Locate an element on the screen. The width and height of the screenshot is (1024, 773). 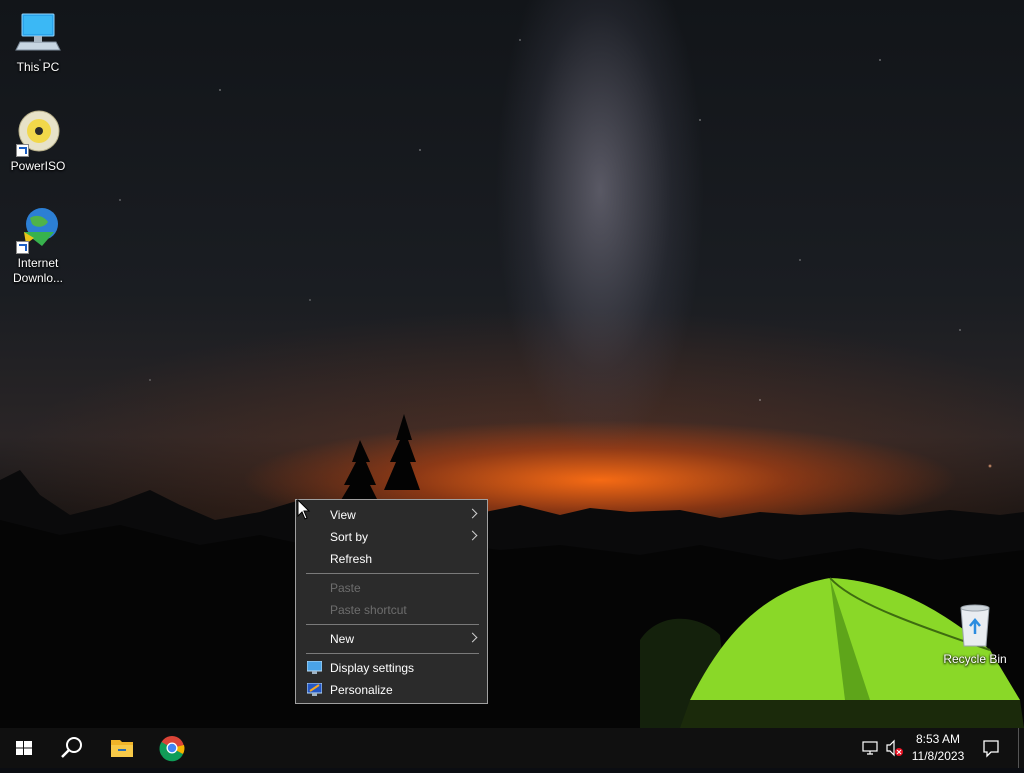
menu-item-label: Paste is located at coordinates (345, 588).